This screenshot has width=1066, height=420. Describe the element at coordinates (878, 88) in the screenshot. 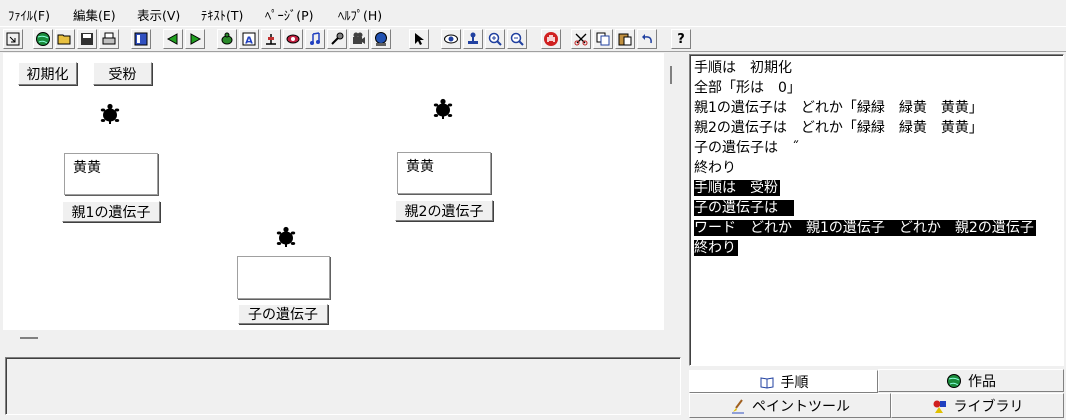

I see `script-line: 全部「形は 0」` at that location.